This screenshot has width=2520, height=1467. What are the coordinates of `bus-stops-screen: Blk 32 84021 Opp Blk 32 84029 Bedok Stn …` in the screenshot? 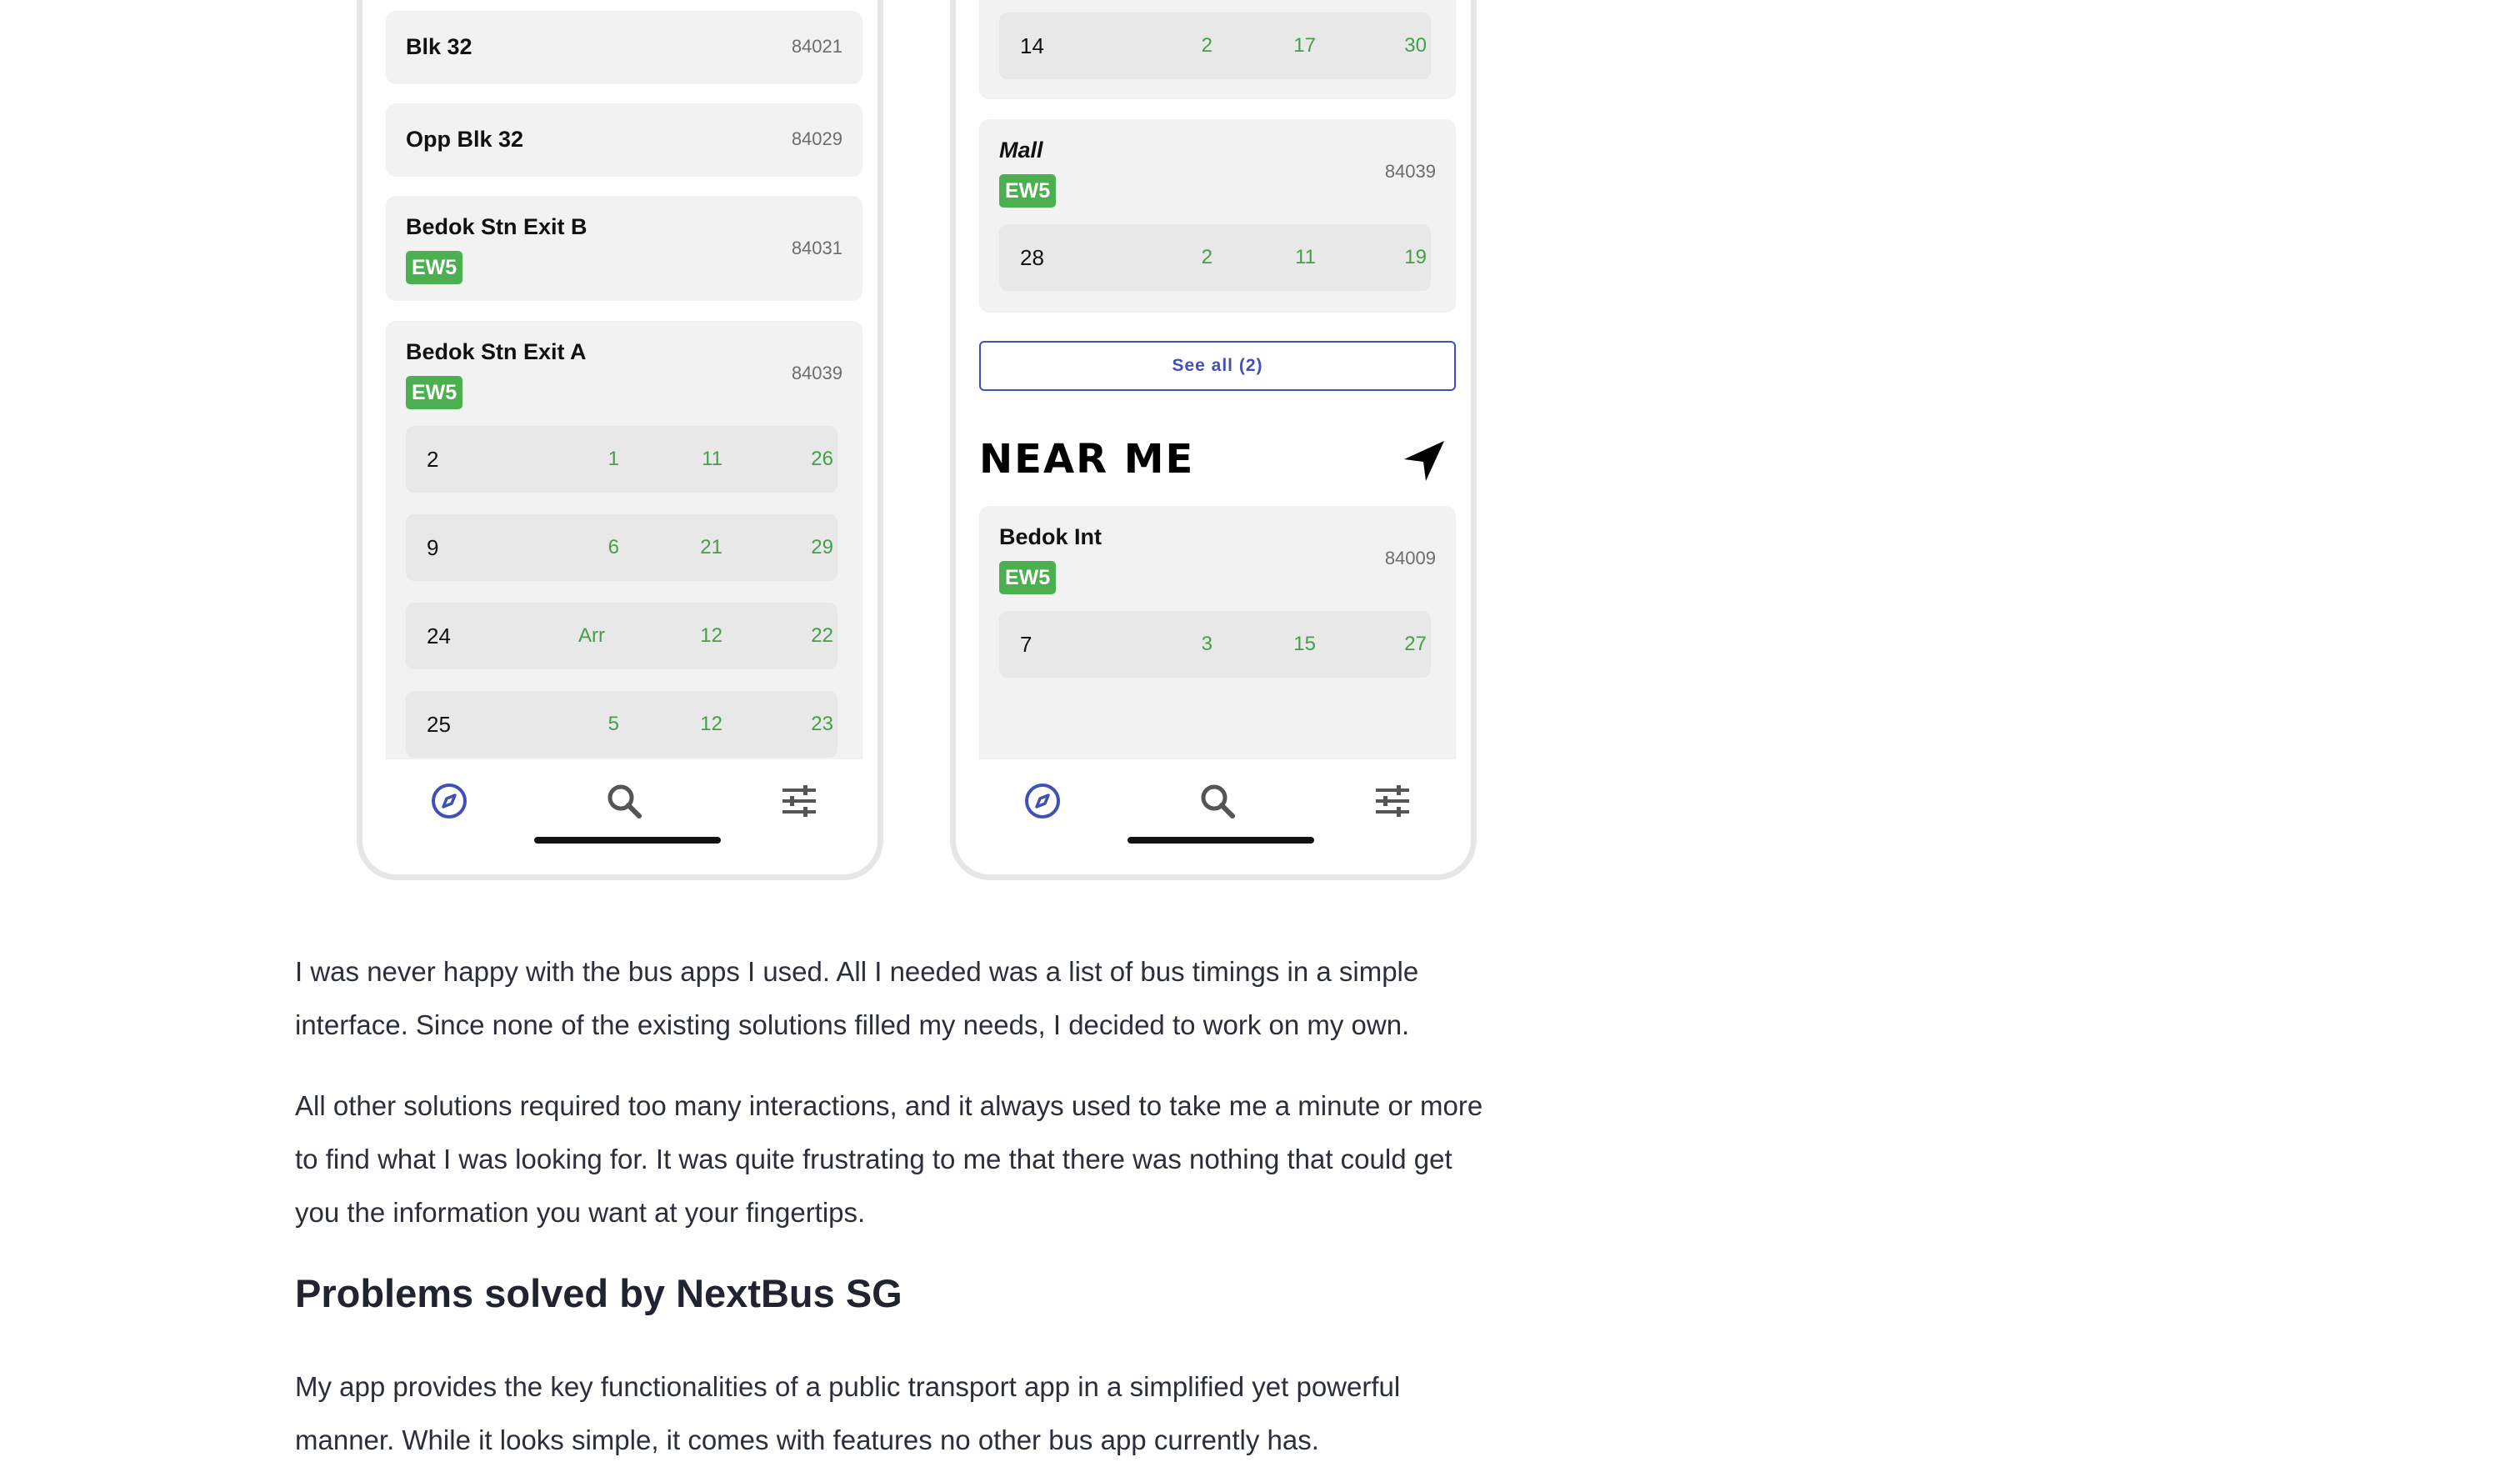 It's located at (620, 380).